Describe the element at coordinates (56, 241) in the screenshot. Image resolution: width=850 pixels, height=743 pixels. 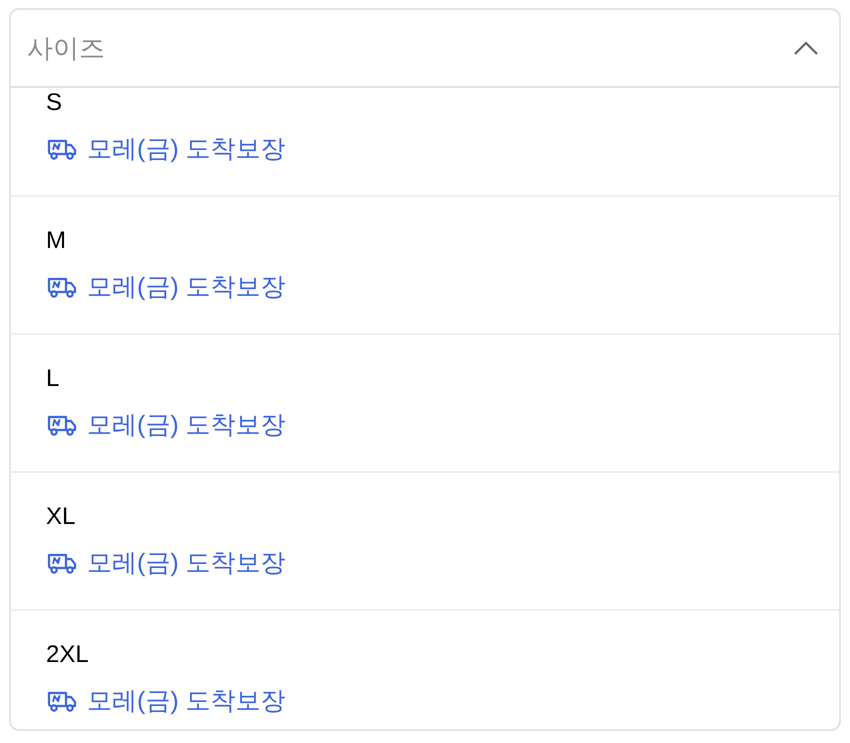
I see `size-label: M` at that location.